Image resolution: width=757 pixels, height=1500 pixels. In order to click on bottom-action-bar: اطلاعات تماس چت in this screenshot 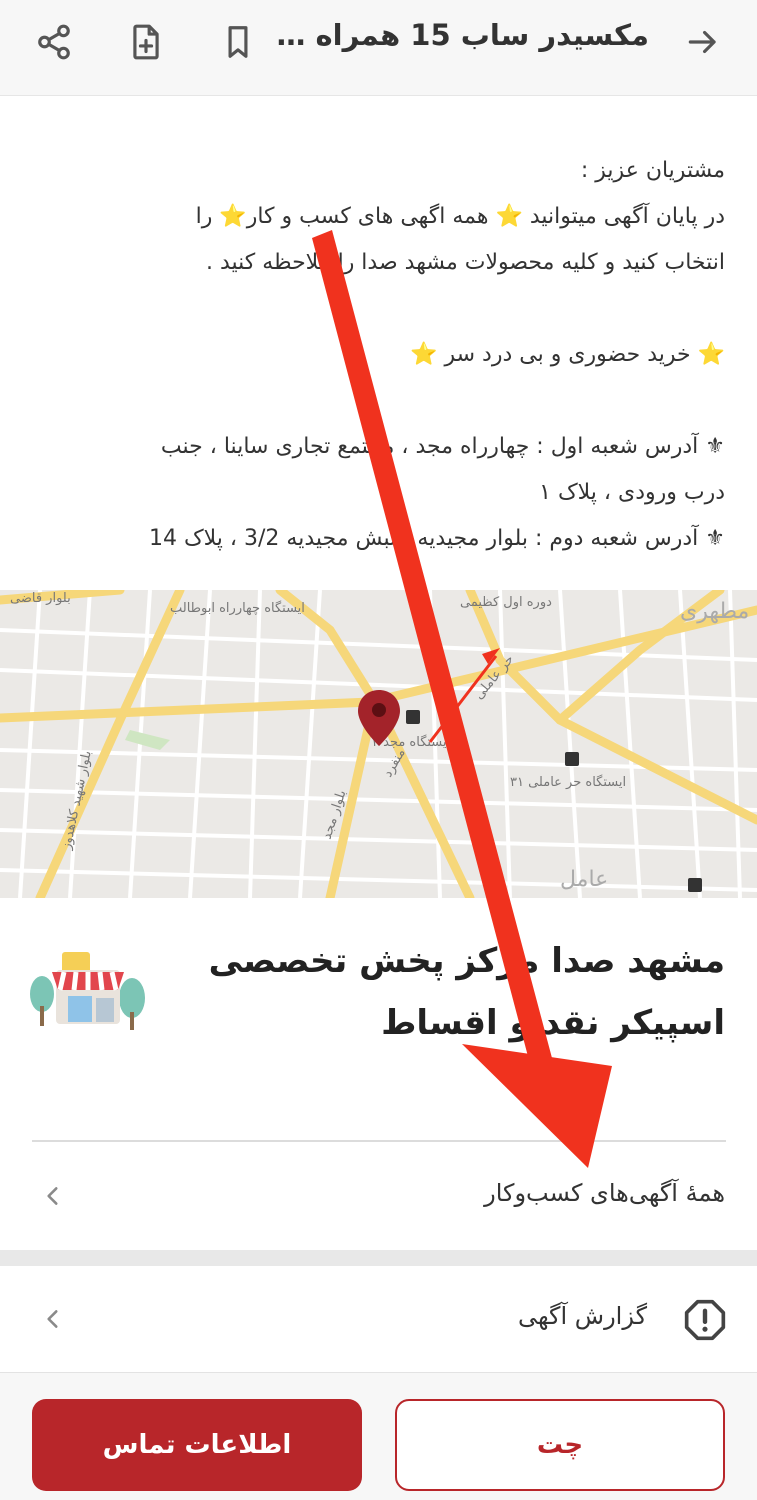, I will do `click(378, 1436)`.